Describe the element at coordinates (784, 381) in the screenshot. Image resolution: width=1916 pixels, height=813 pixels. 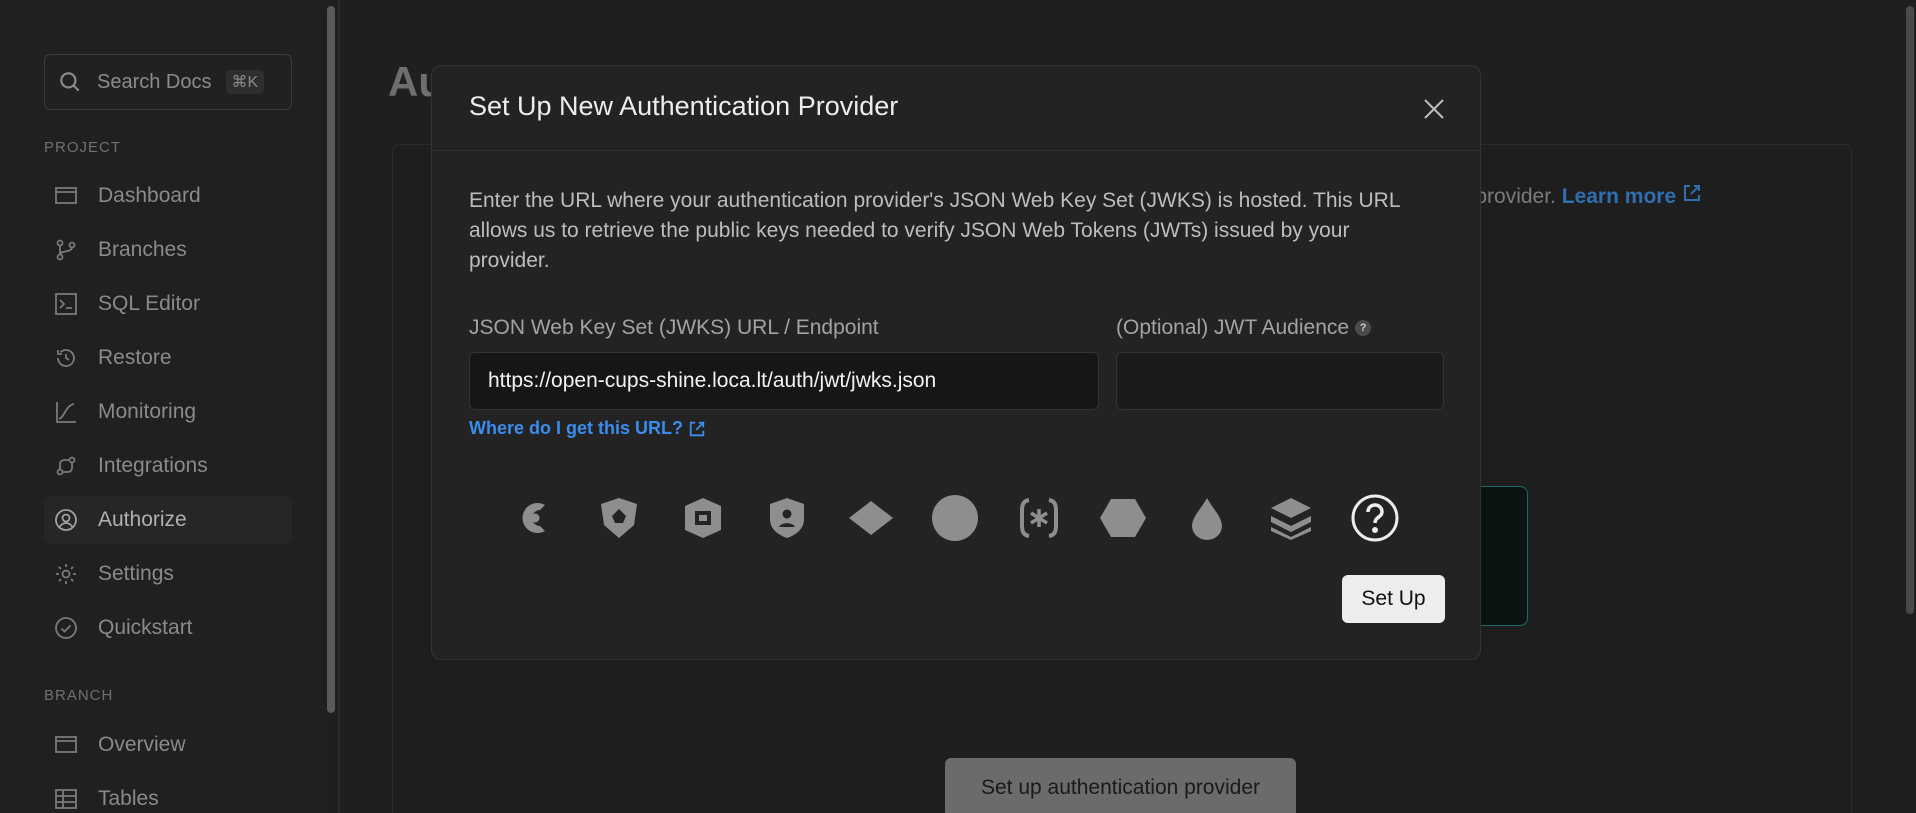
I see `jwks-url-input` at that location.